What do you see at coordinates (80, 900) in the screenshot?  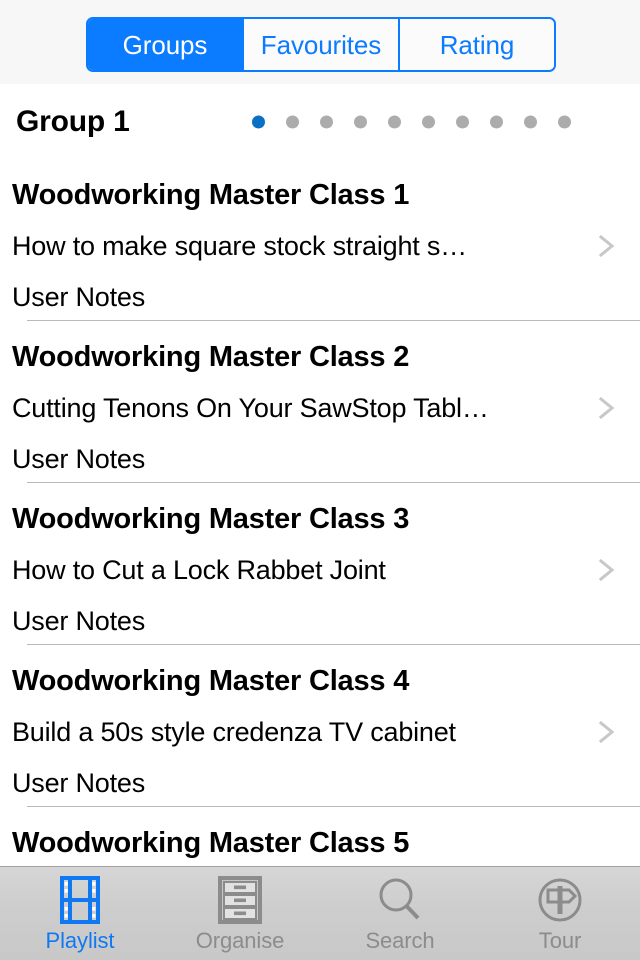 I see `film-strip-icon` at bounding box center [80, 900].